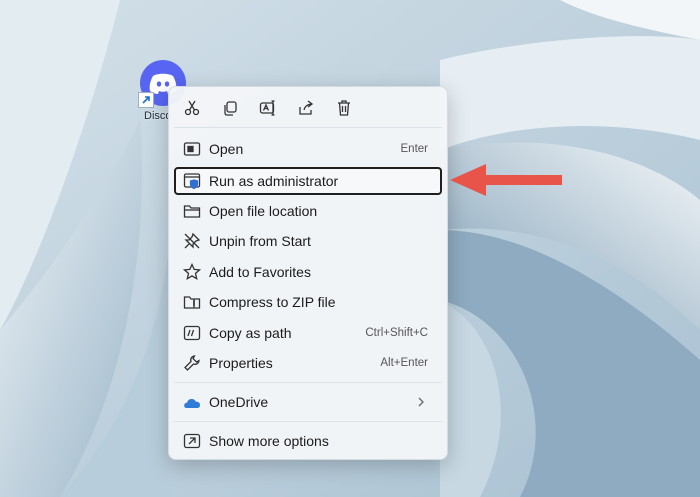 This screenshot has height=497, width=700. What do you see at coordinates (192, 302) in the screenshot?
I see `zip-folder-icon` at bounding box center [192, 302].